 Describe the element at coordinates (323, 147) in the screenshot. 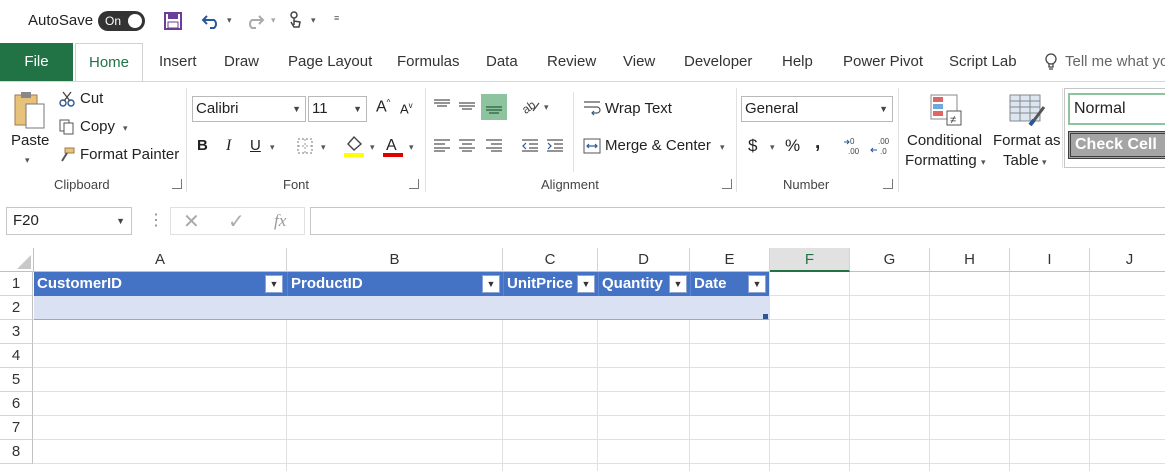

I see `borders-dropdown-icon: ▾` at that location.